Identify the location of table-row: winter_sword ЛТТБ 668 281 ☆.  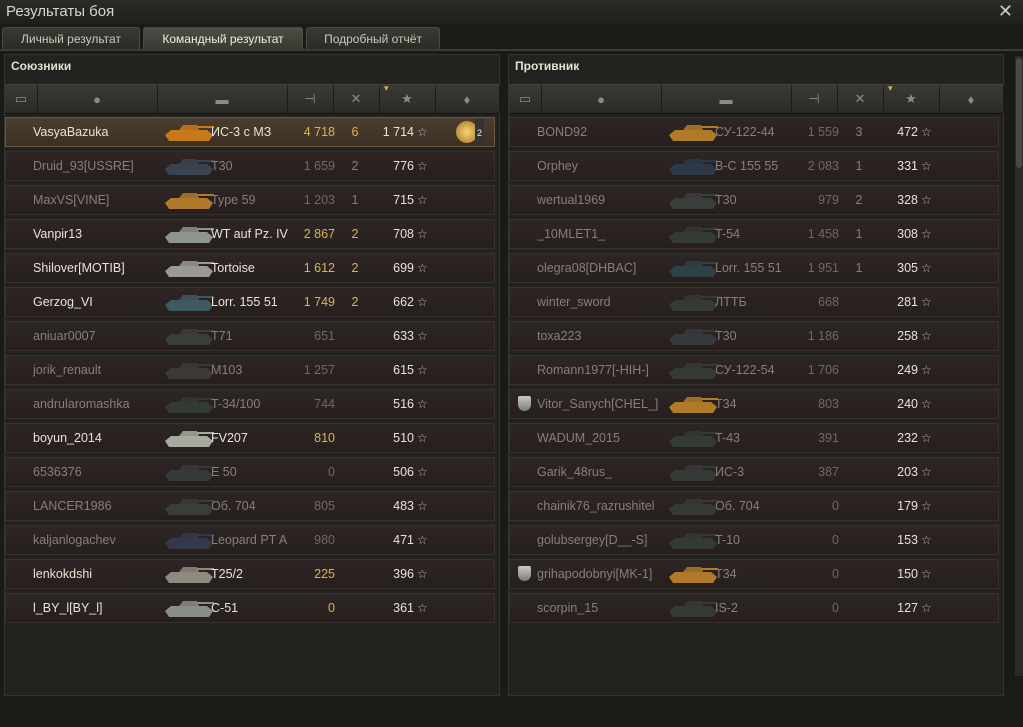
(754, 302).